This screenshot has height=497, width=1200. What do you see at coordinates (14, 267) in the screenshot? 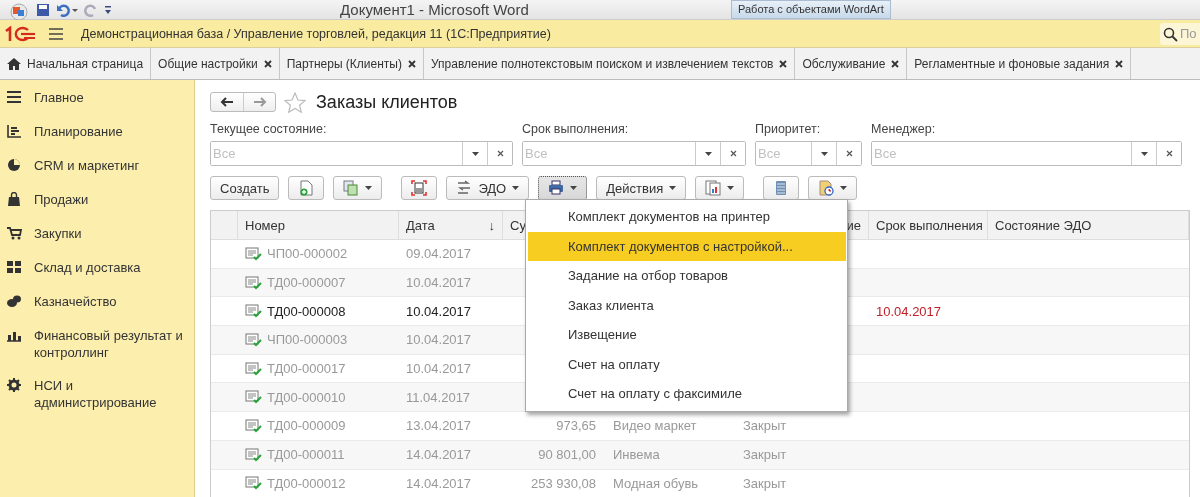
I see `grid-icon` at bounding box center [14, 267].